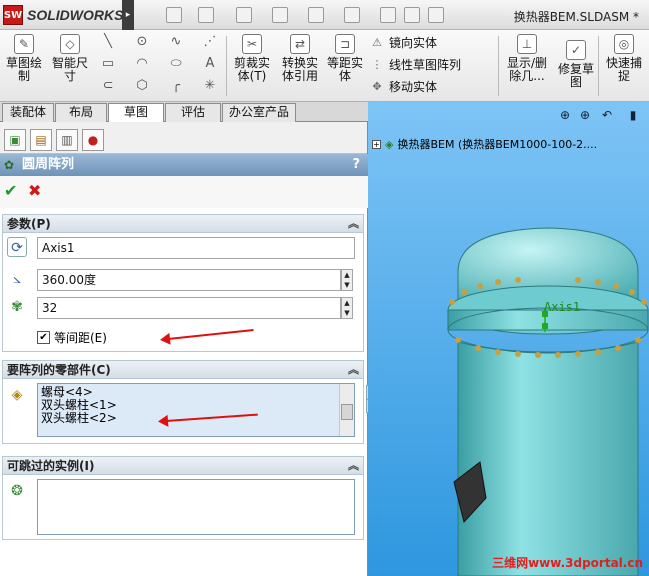  I want to click on parameters-header: 参数(P) ︽, so click(183, 224).